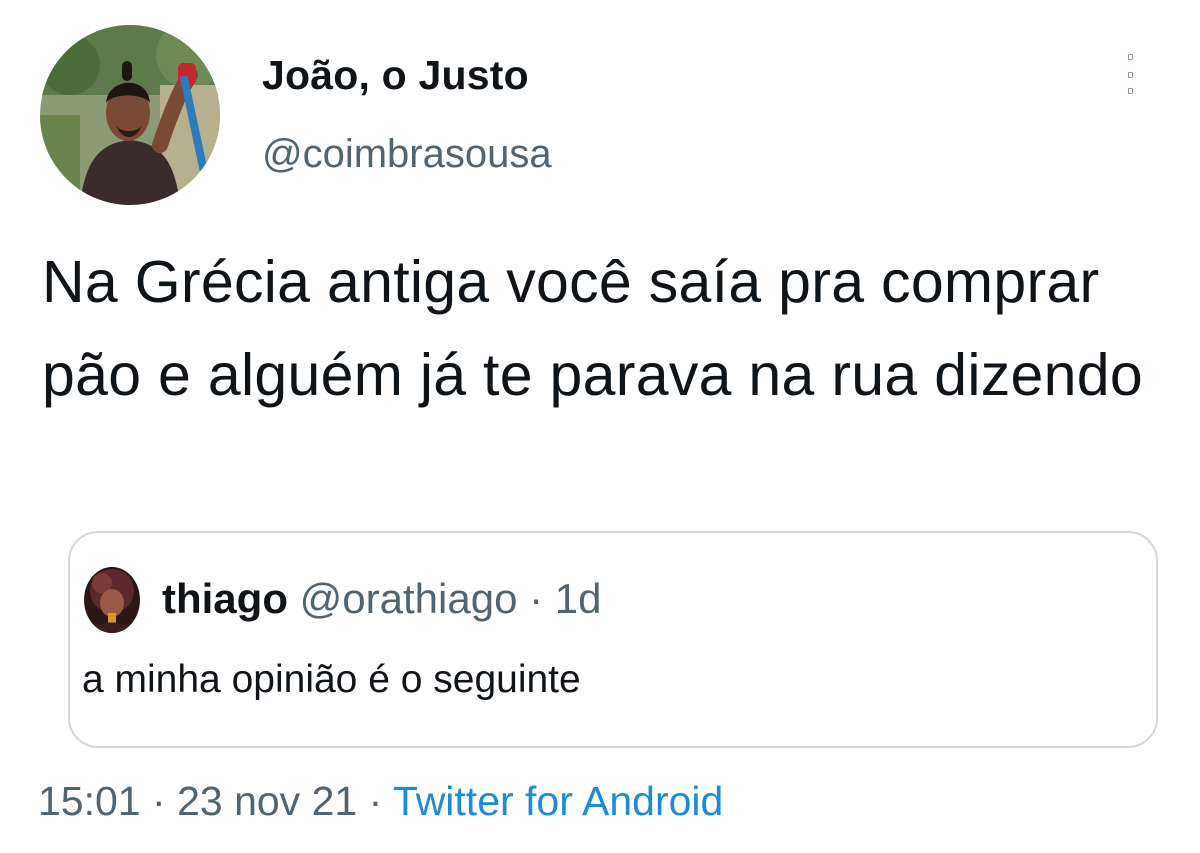 This screenshot has width=1200, height=853. Describe the element at coordinates (1132, 77) in the screenshot. I see `more-options-button` at that location.